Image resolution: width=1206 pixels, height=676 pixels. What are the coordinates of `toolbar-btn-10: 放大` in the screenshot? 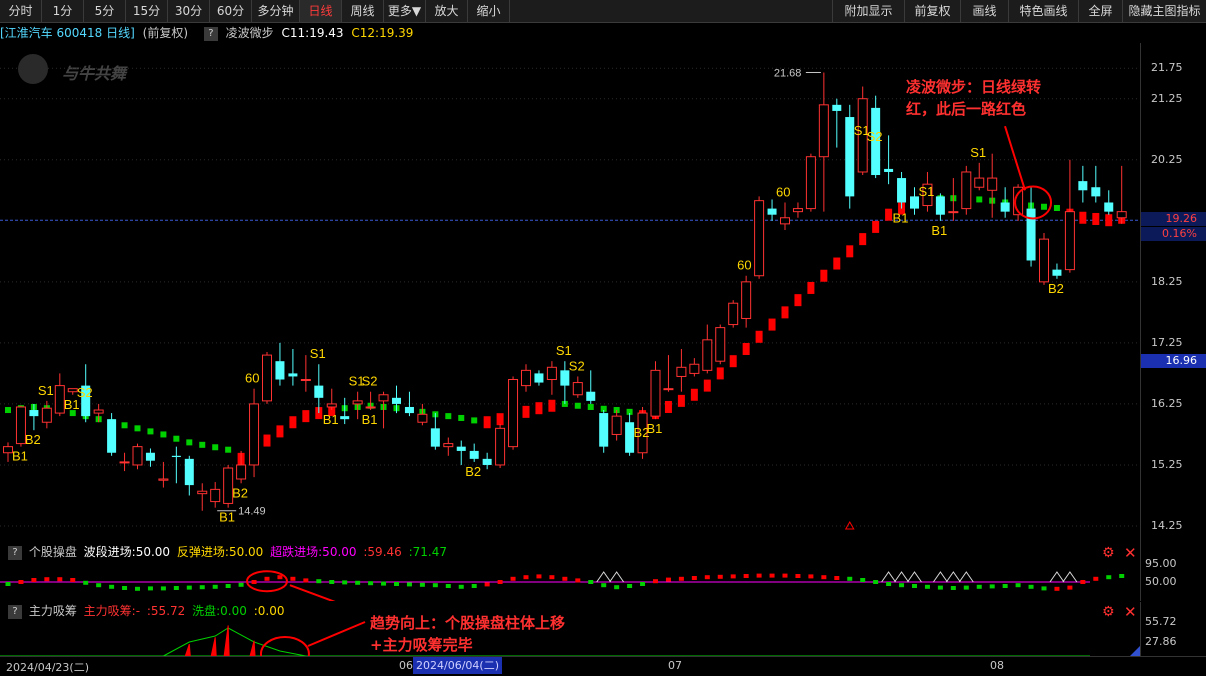 It's located at (447, 11).